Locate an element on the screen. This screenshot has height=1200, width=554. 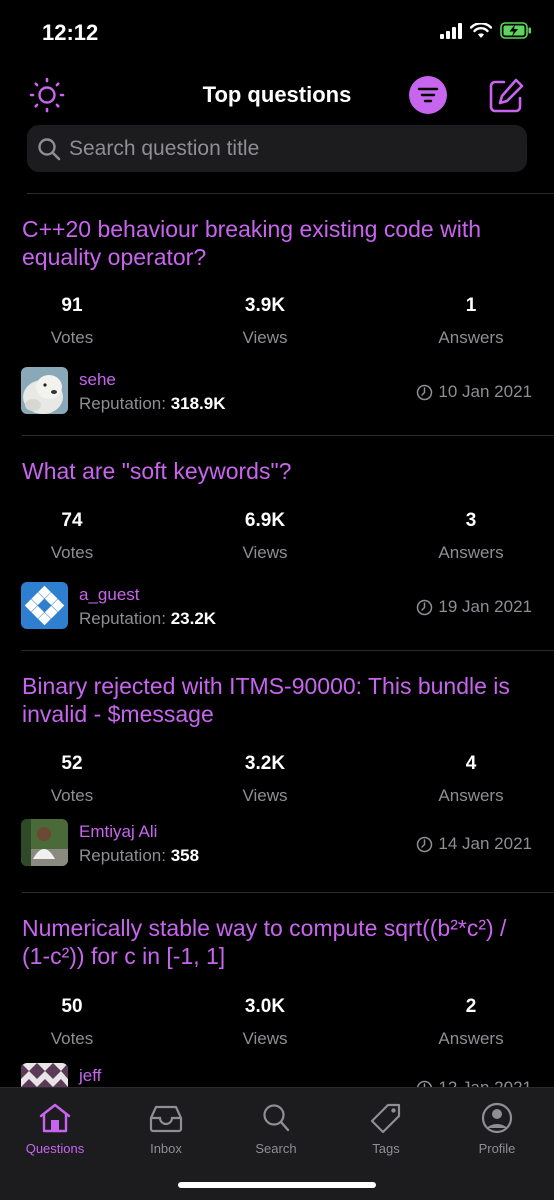
home-icon is located at coordinates (55, 1118).